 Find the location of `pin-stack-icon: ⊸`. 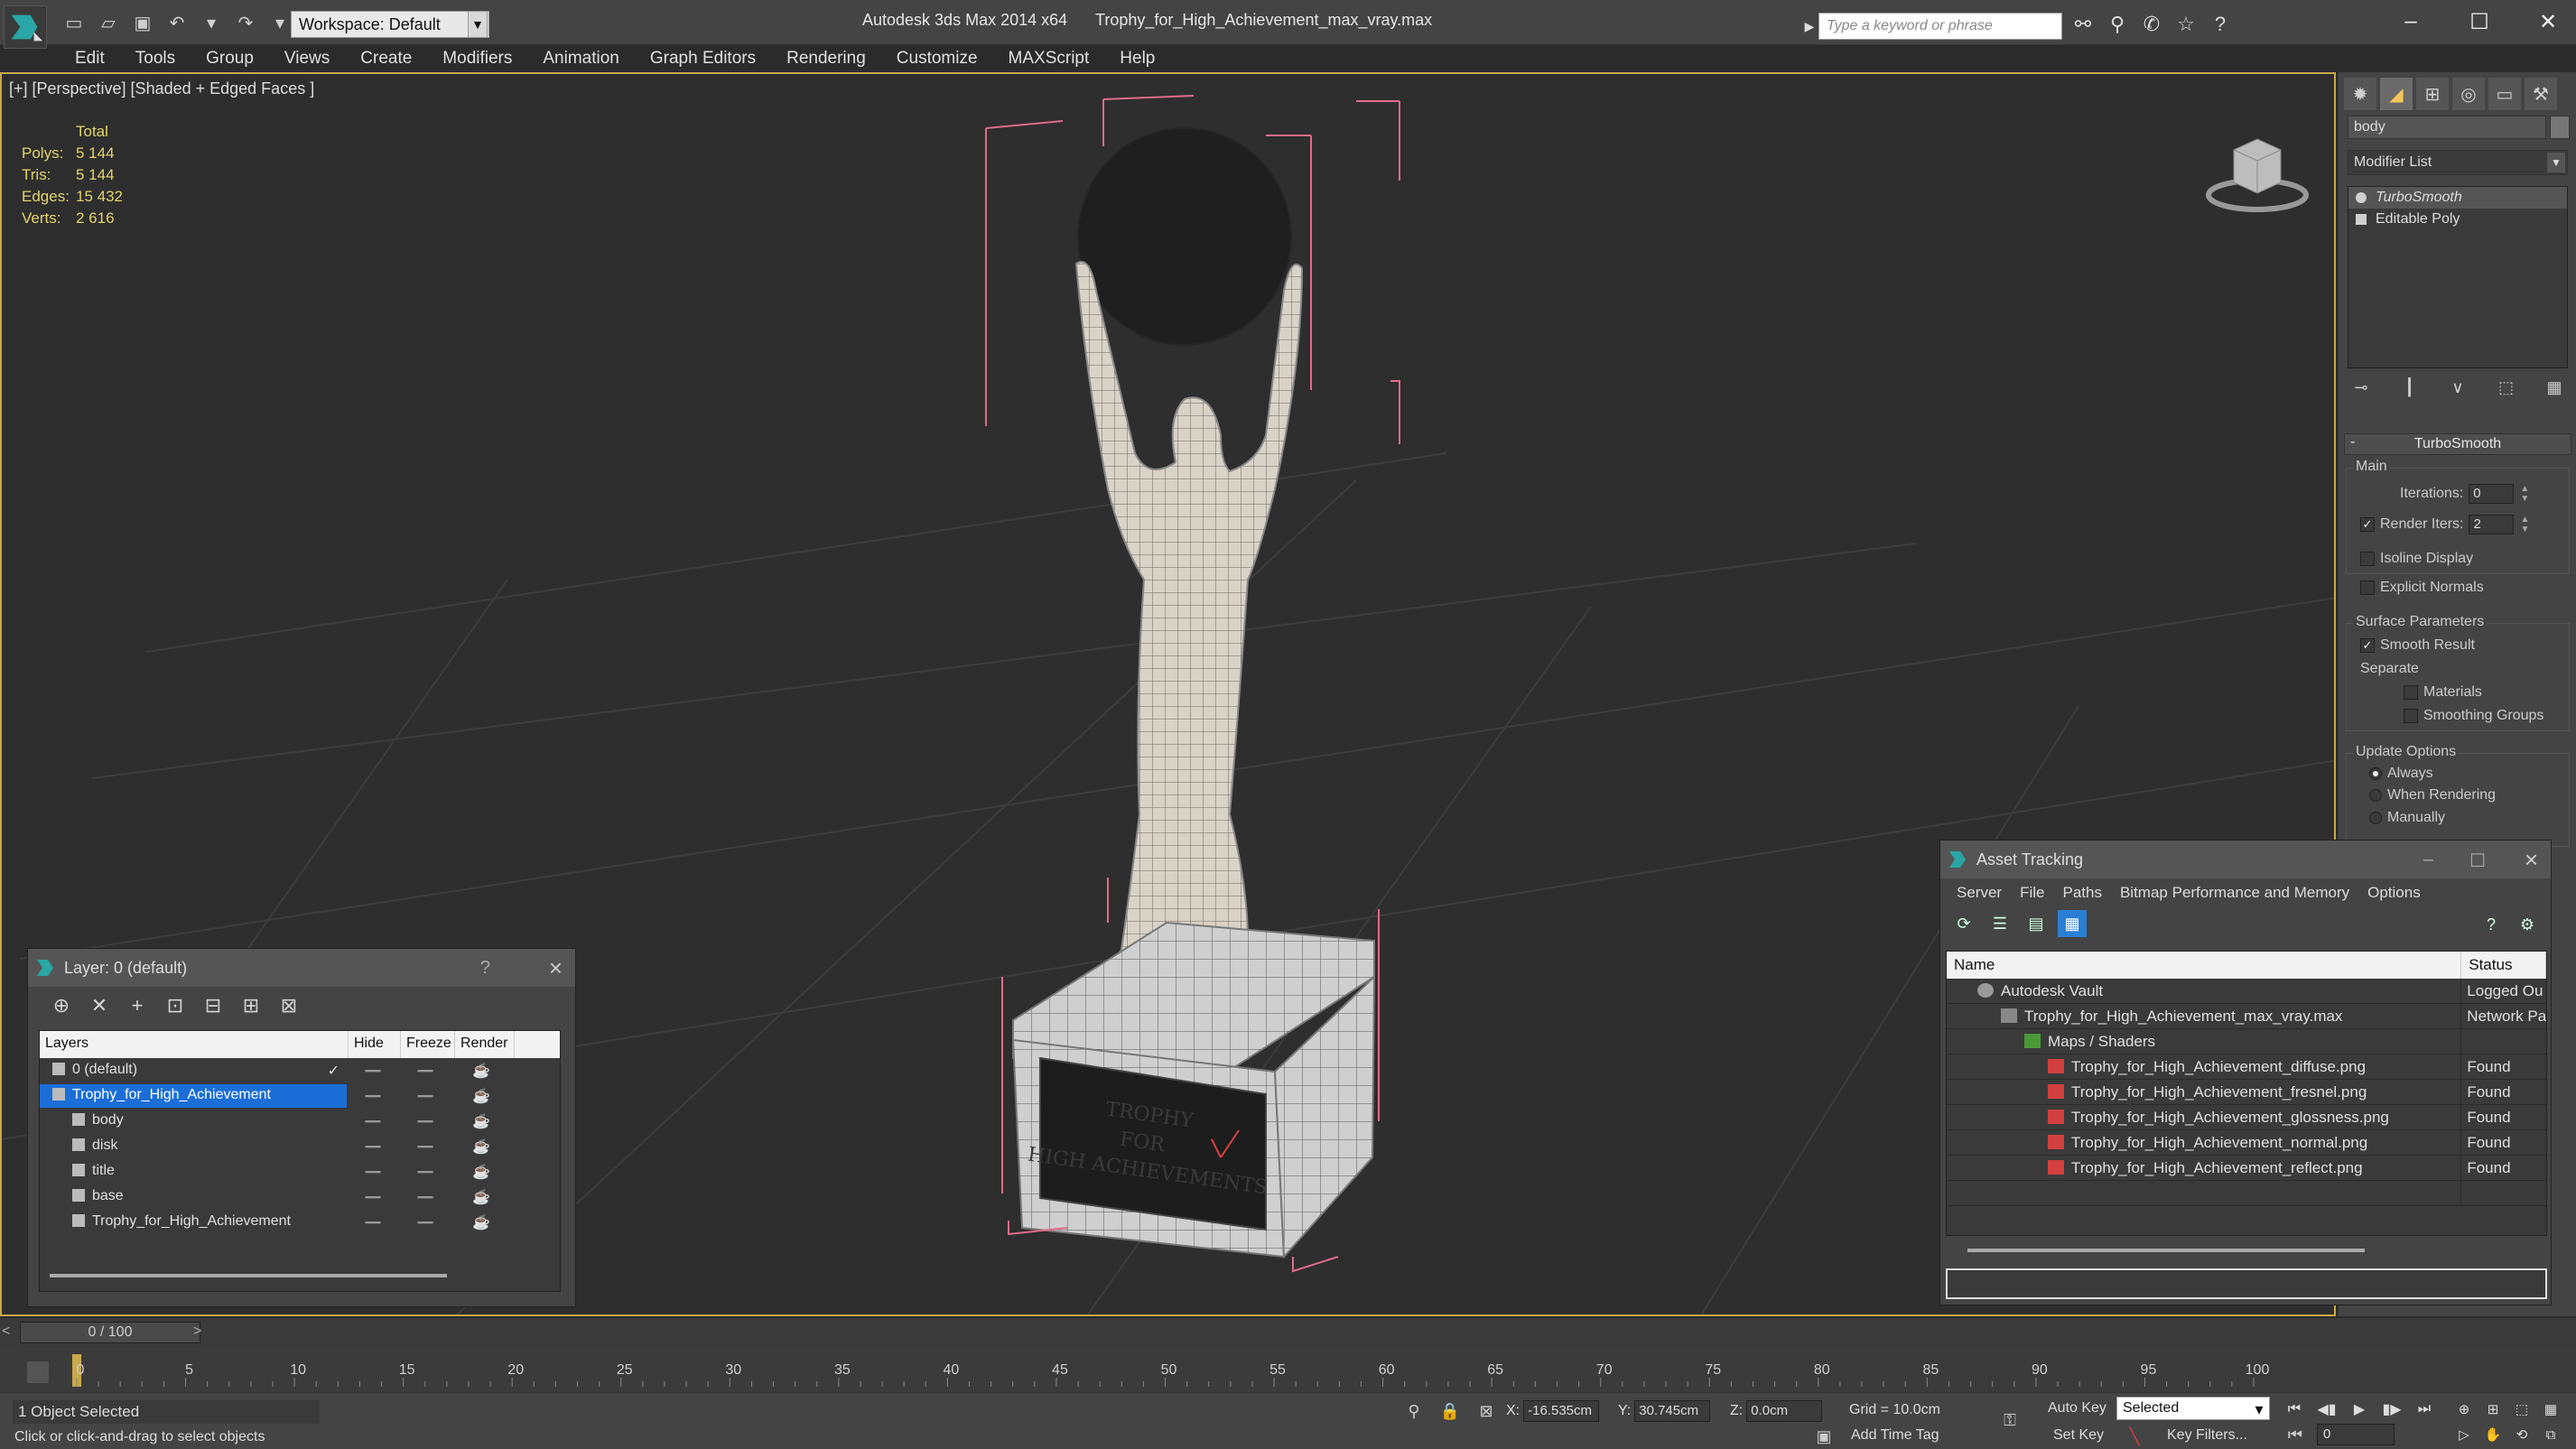

pin-stack-icon: ⊸ is located at coordinates (2361, 387).